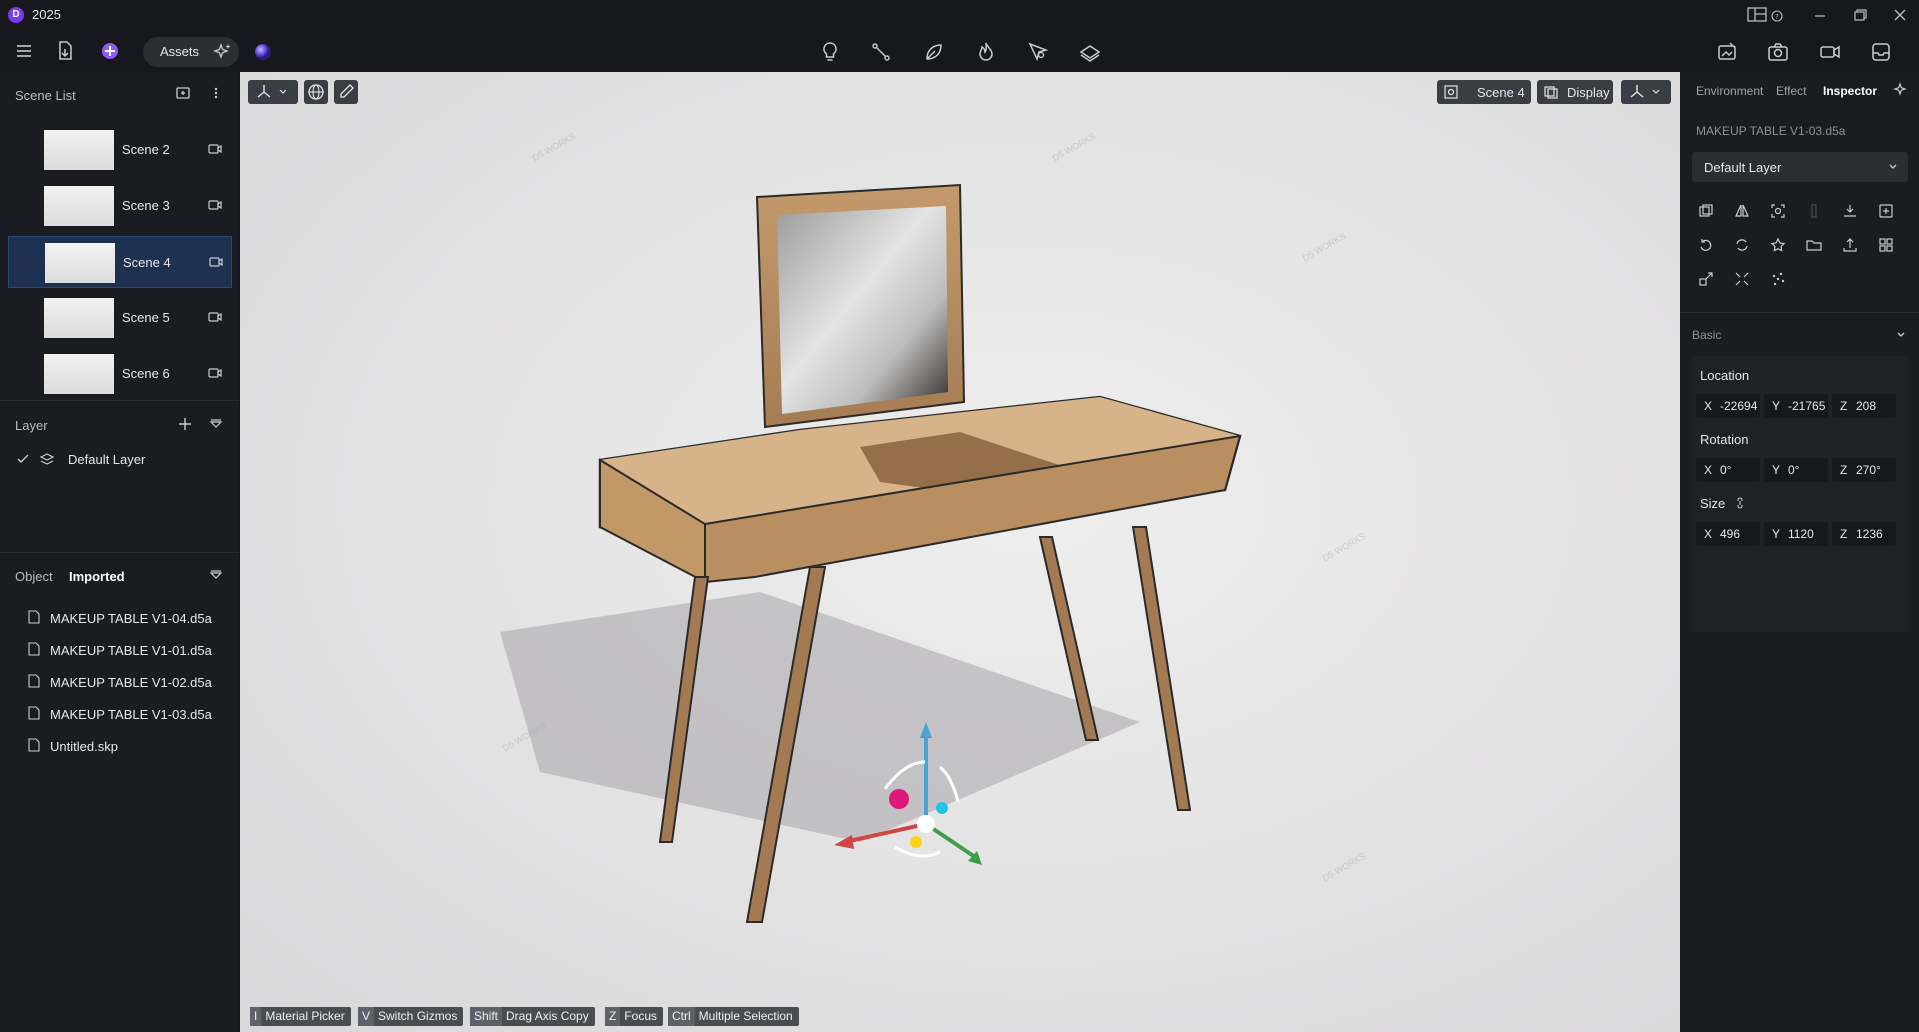 This screenshot has width=1919, height=1032. What do you see at coordinates (1728, 406) in the screenshot?
I see `location-x-input: X -22694!` at bounding box center [1728, 406].